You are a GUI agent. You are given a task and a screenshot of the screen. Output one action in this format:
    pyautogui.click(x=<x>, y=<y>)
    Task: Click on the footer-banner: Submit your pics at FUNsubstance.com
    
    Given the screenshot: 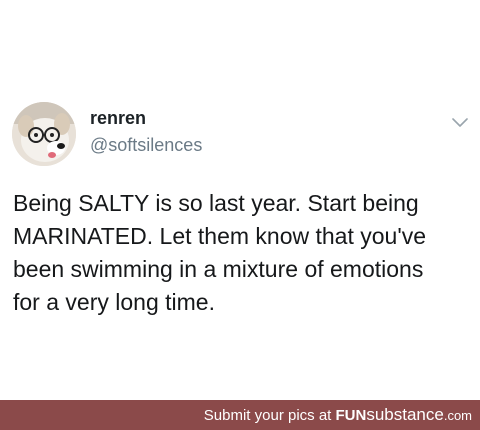 What is the action you would take?
    pyautogui.click(x=240, y=415)
    